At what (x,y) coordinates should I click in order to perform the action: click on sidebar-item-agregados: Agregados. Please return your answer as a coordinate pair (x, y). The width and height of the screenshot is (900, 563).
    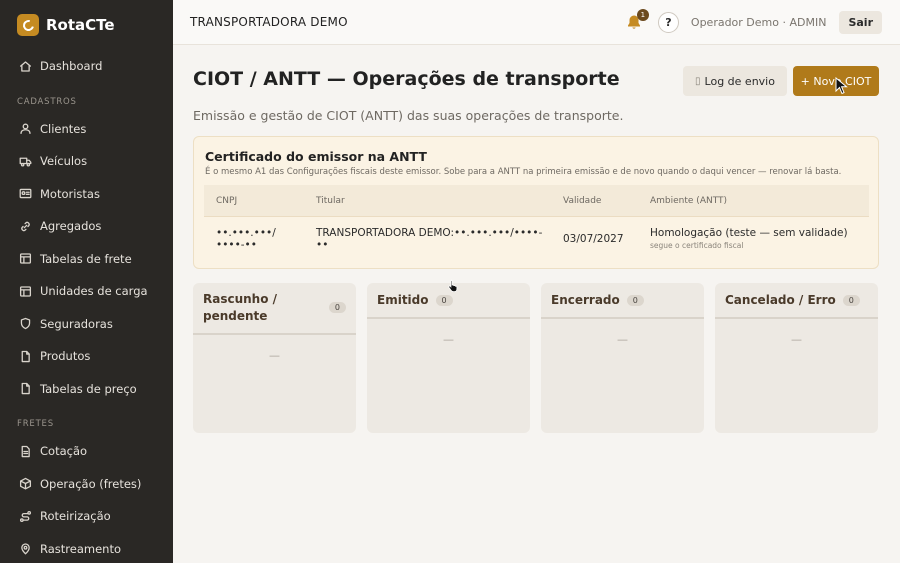
    Looking at the image, I should click on (86, 226).